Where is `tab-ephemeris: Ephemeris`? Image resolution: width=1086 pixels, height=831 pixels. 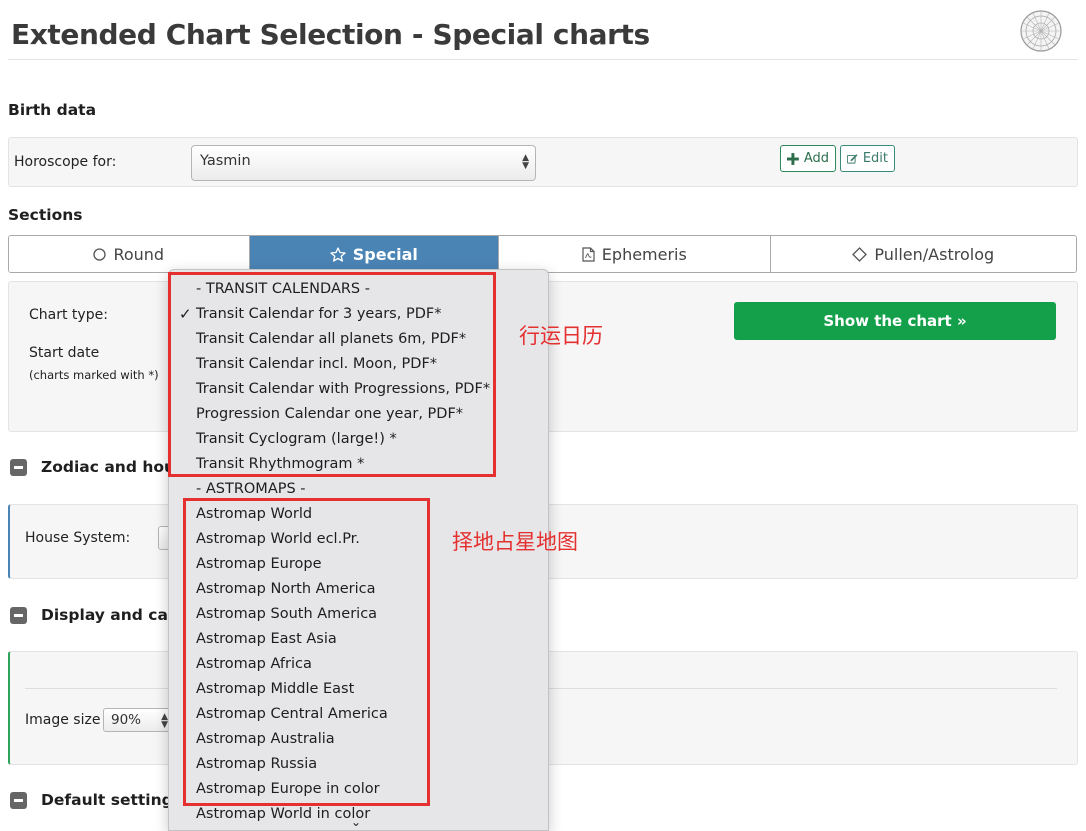 tab-ephemeris: Ephemeris is located at coordinates (635, 254).